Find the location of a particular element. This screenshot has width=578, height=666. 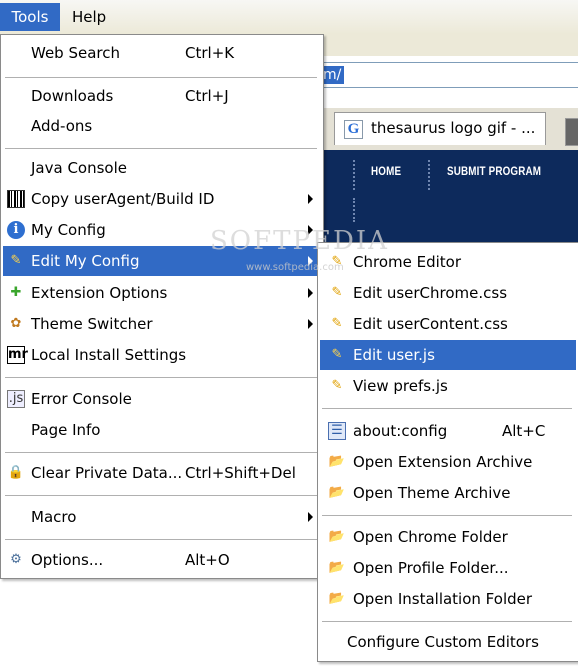

menu-item-theme-switcher: ✿ Theme Switcher is located at coordinates (162, 324).